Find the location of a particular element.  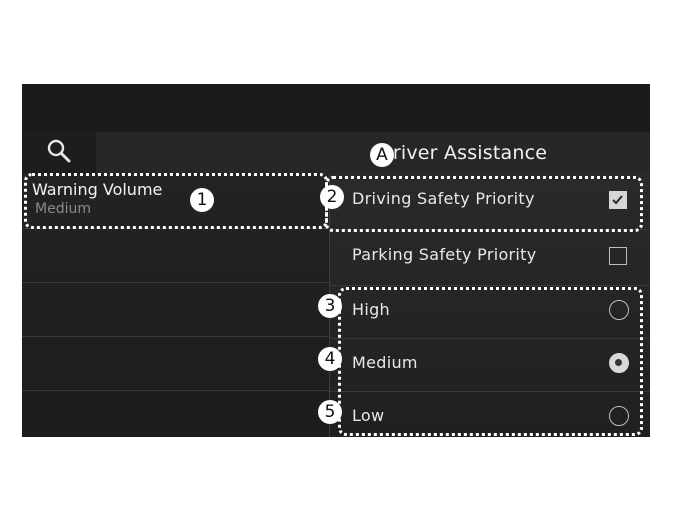

search-icon is located at coordinates (59, 153).